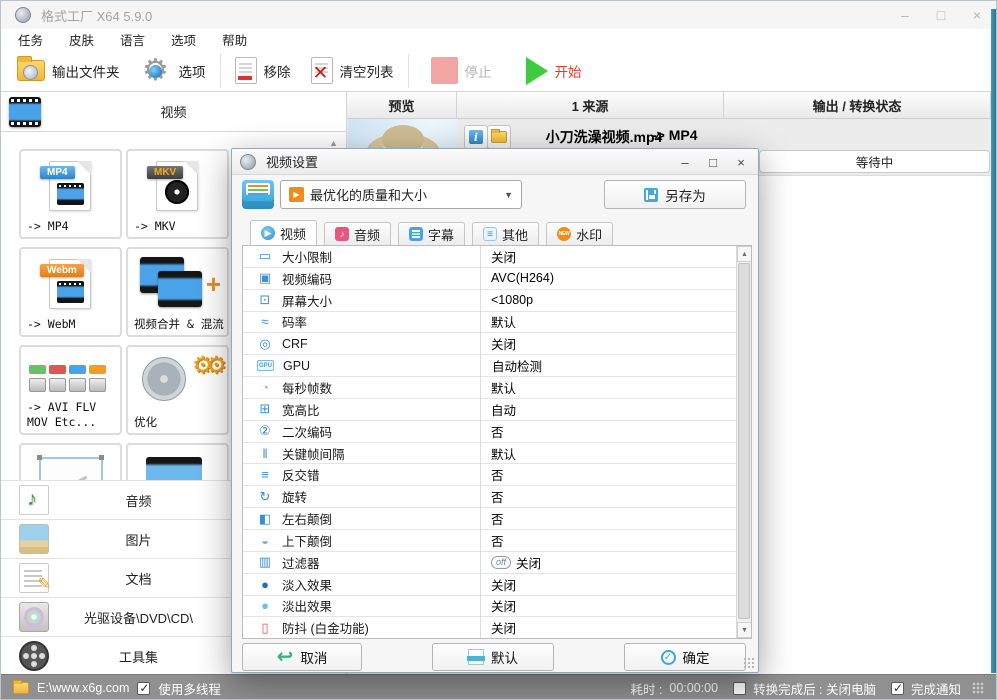 This screenshot has height=700, width=997. What do you see at coordinates (183, 39) in the screenshot?
I see `menu-item-4: 选项` at bounding box center [183, 39].